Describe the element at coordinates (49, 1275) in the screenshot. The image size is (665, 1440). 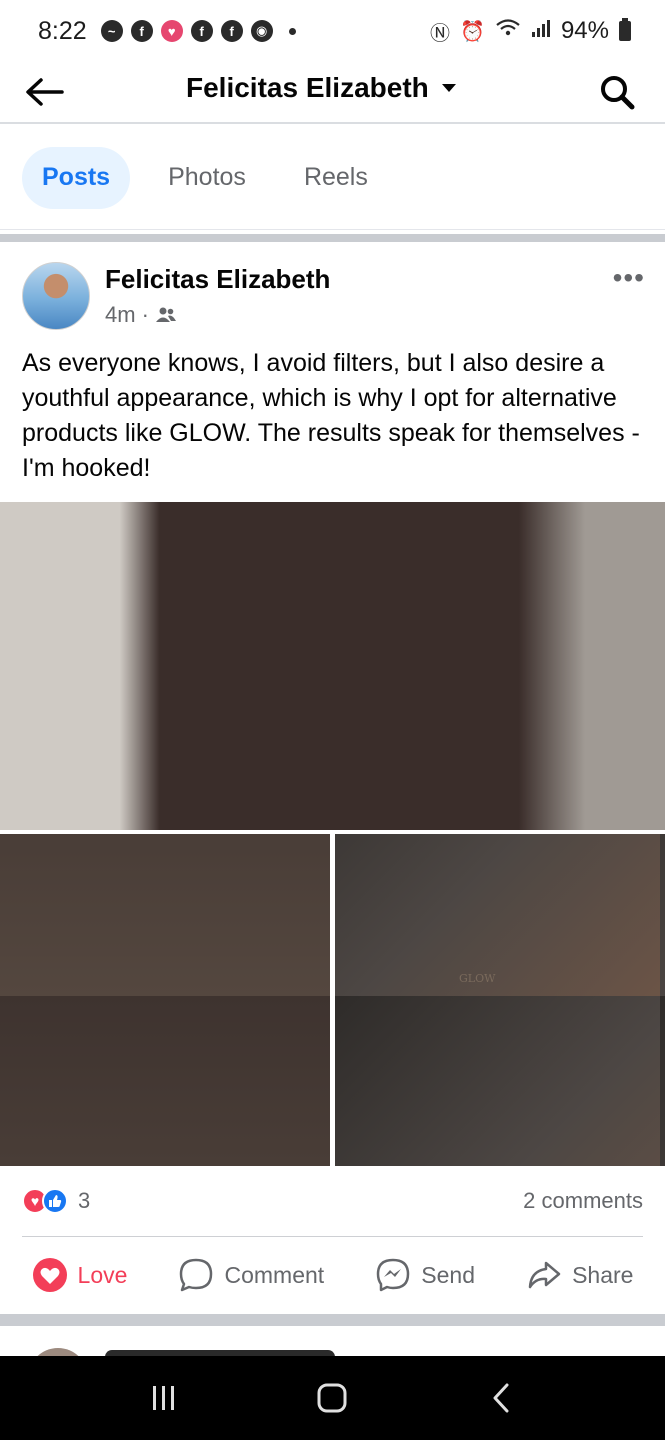
I see `love-icon` at that location.